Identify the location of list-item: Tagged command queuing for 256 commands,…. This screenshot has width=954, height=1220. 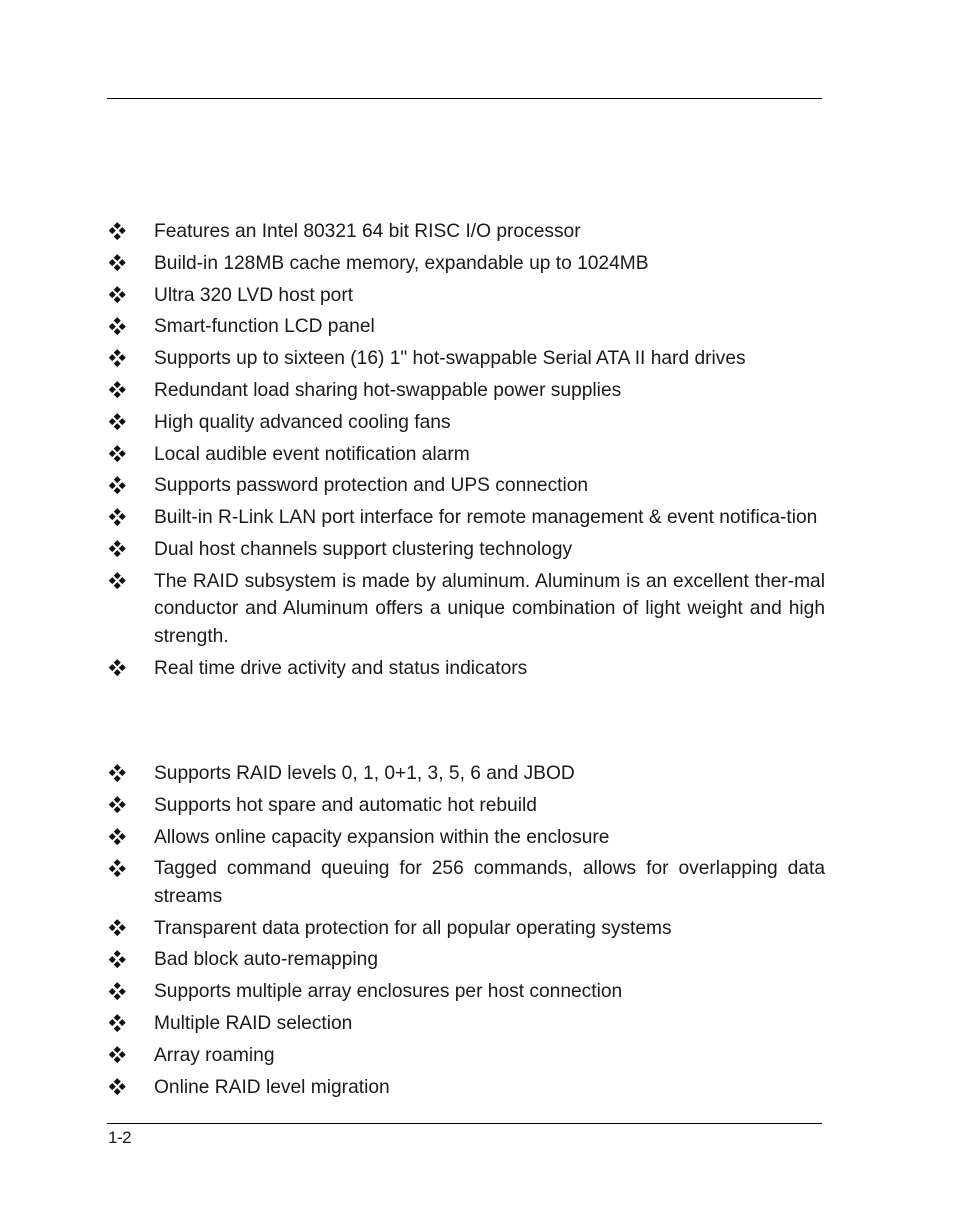
(466, 882).